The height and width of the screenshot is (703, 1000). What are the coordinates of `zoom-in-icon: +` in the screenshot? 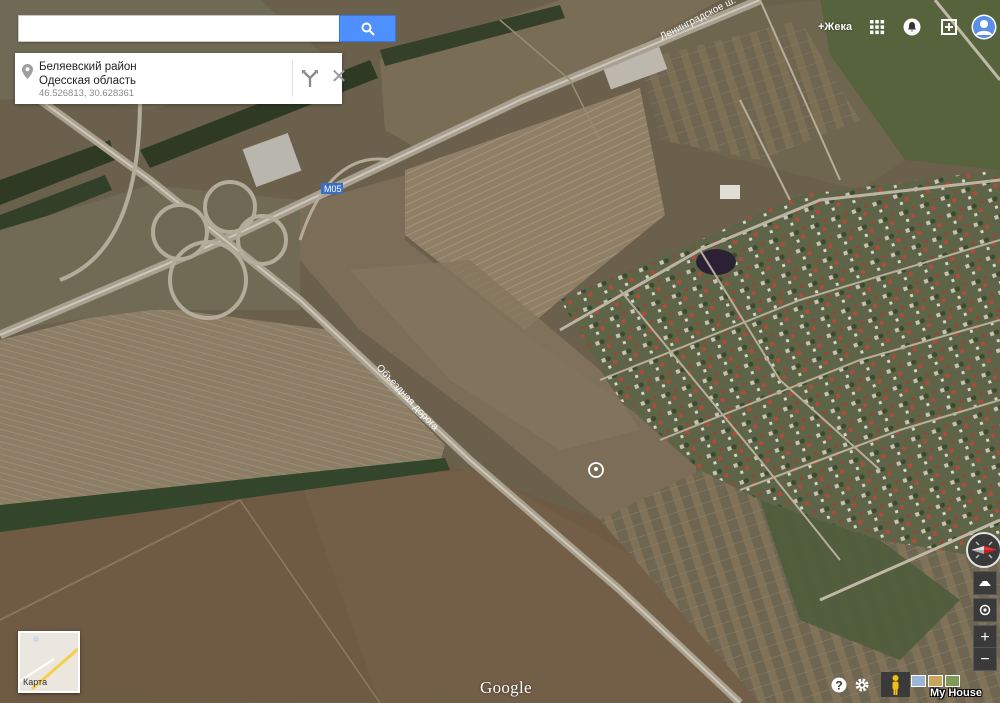 It's located at (985, 637).